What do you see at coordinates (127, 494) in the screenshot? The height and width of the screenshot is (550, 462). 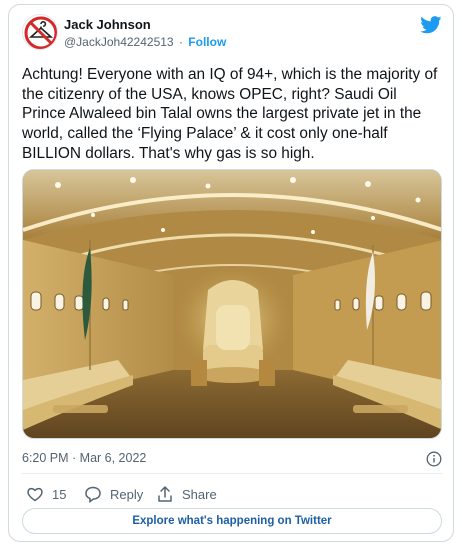 I see `reply-label: Reply` at bounding box center [127, 494].